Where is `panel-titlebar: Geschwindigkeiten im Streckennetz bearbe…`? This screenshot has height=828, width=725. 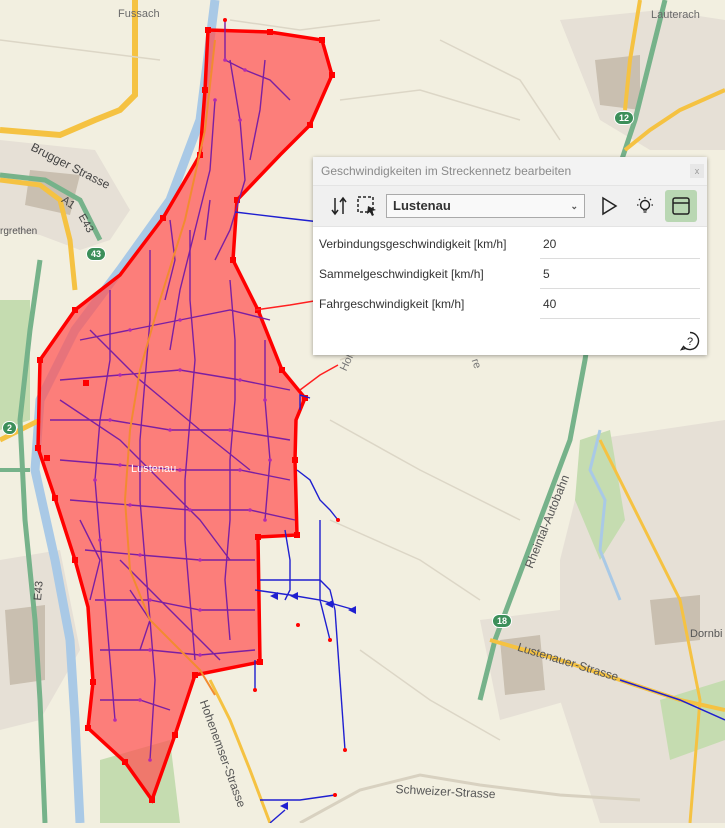 panel-titlebar: Geschwindigkeiten im Streckennetz bearbe… is located at coordinates (510, 171).